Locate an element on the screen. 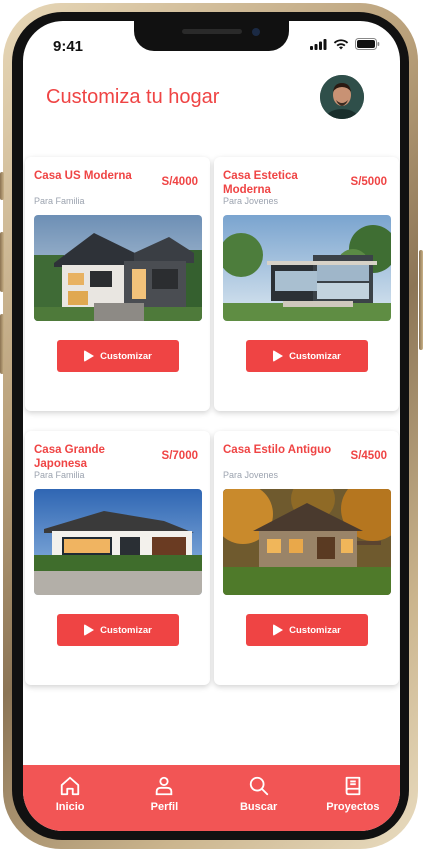 This screenshot has width=423, height=852. nav-item-perfil: Perfil is located at coordinates (164, 798).